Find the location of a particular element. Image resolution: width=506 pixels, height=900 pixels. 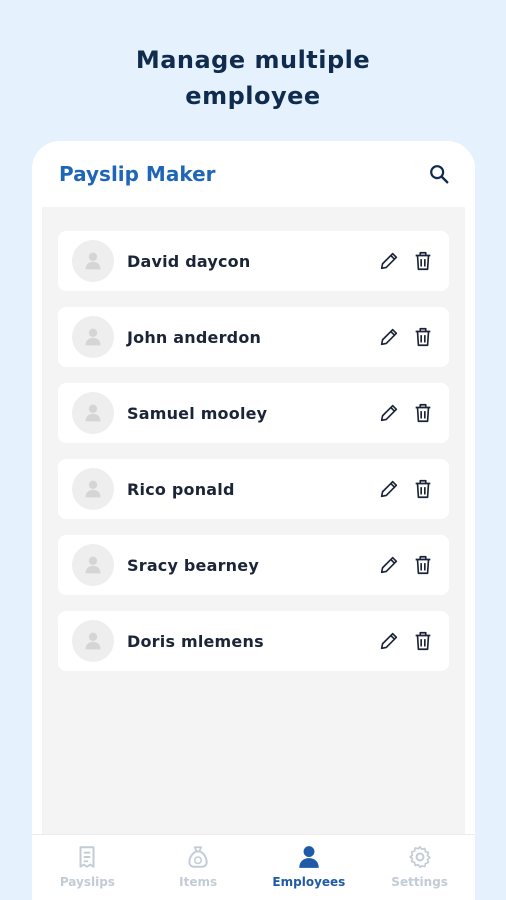

search-button is located at coordinates (439, 174).